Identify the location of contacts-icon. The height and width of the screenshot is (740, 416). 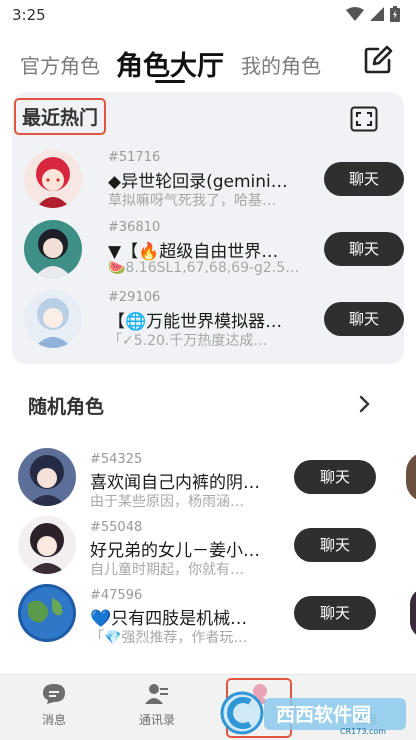
(156, 694).